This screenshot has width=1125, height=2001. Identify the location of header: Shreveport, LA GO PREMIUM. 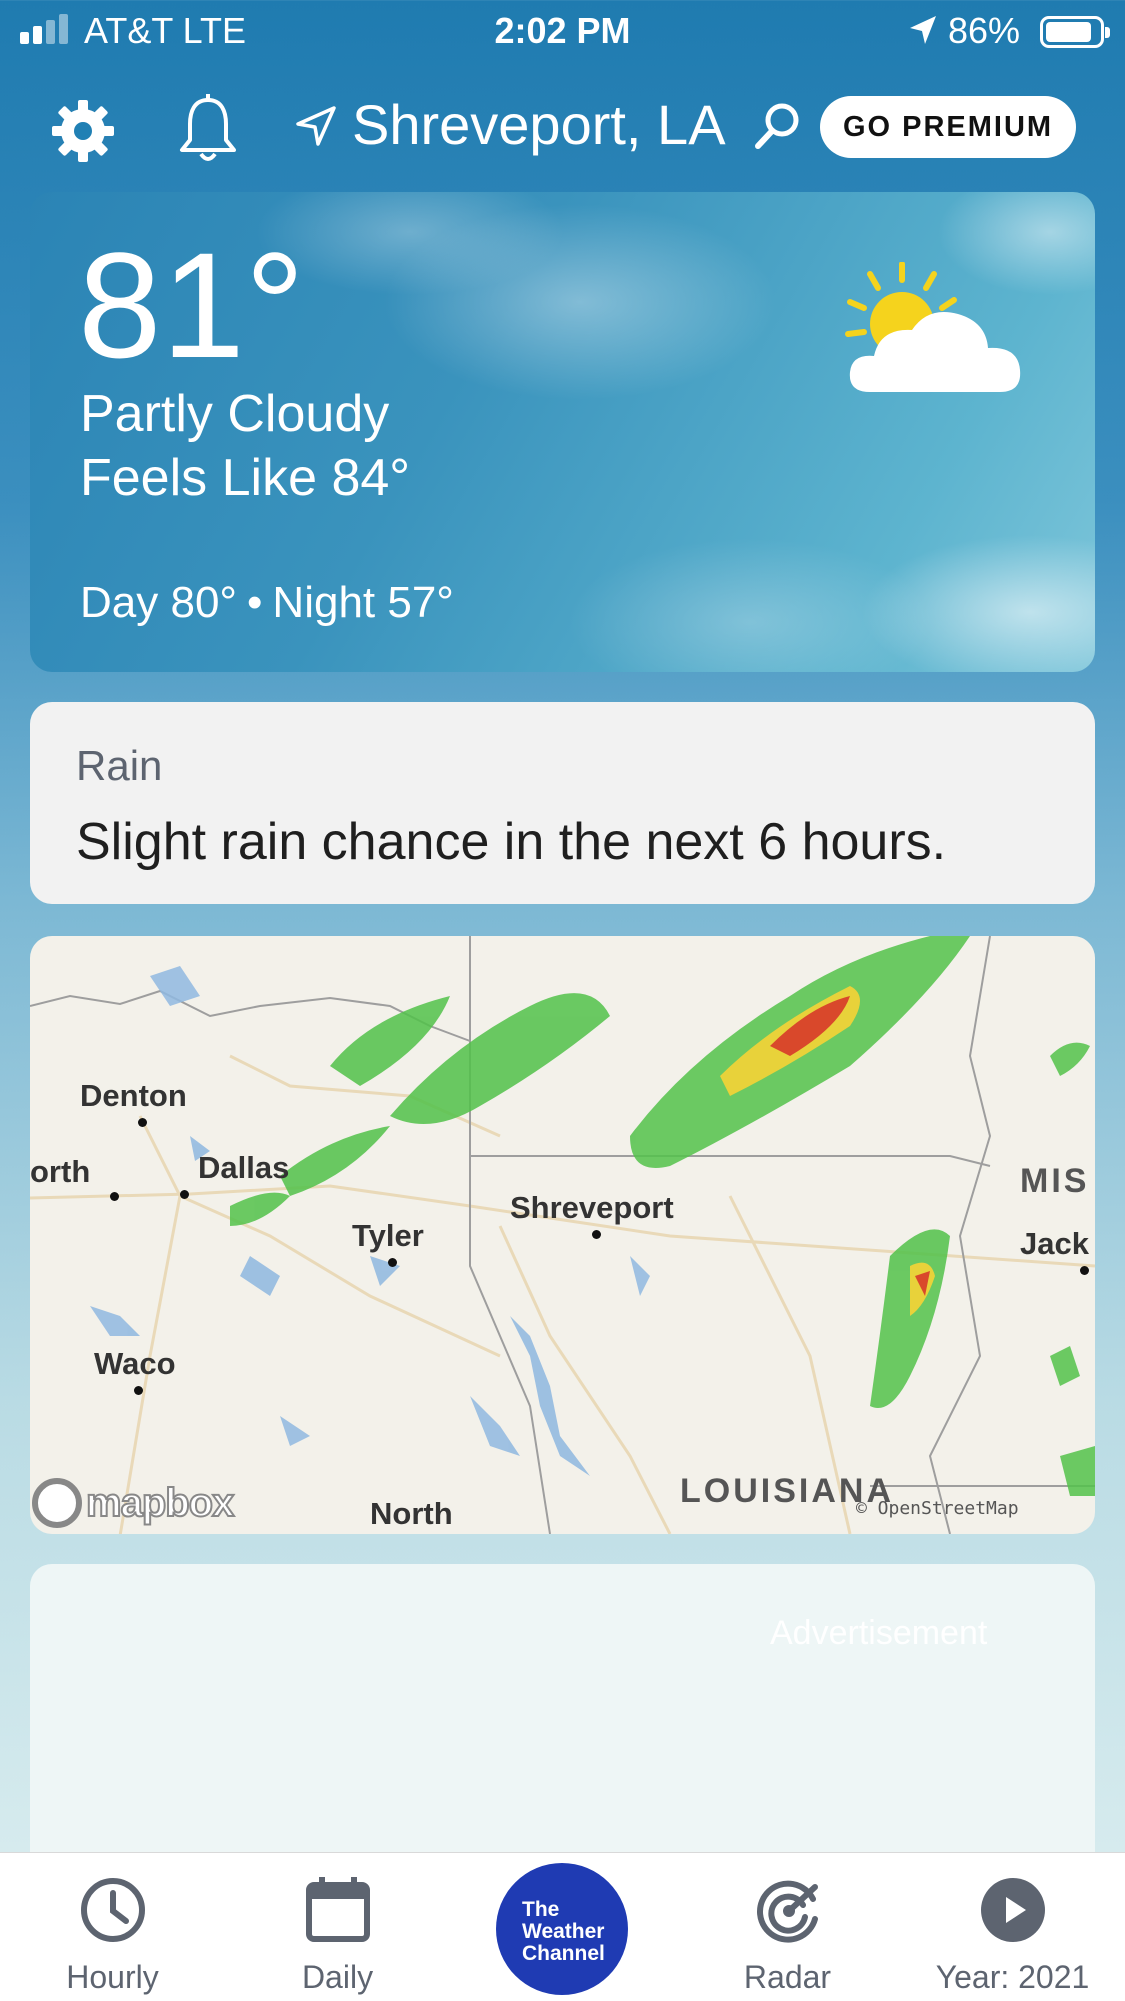
(562, 125).